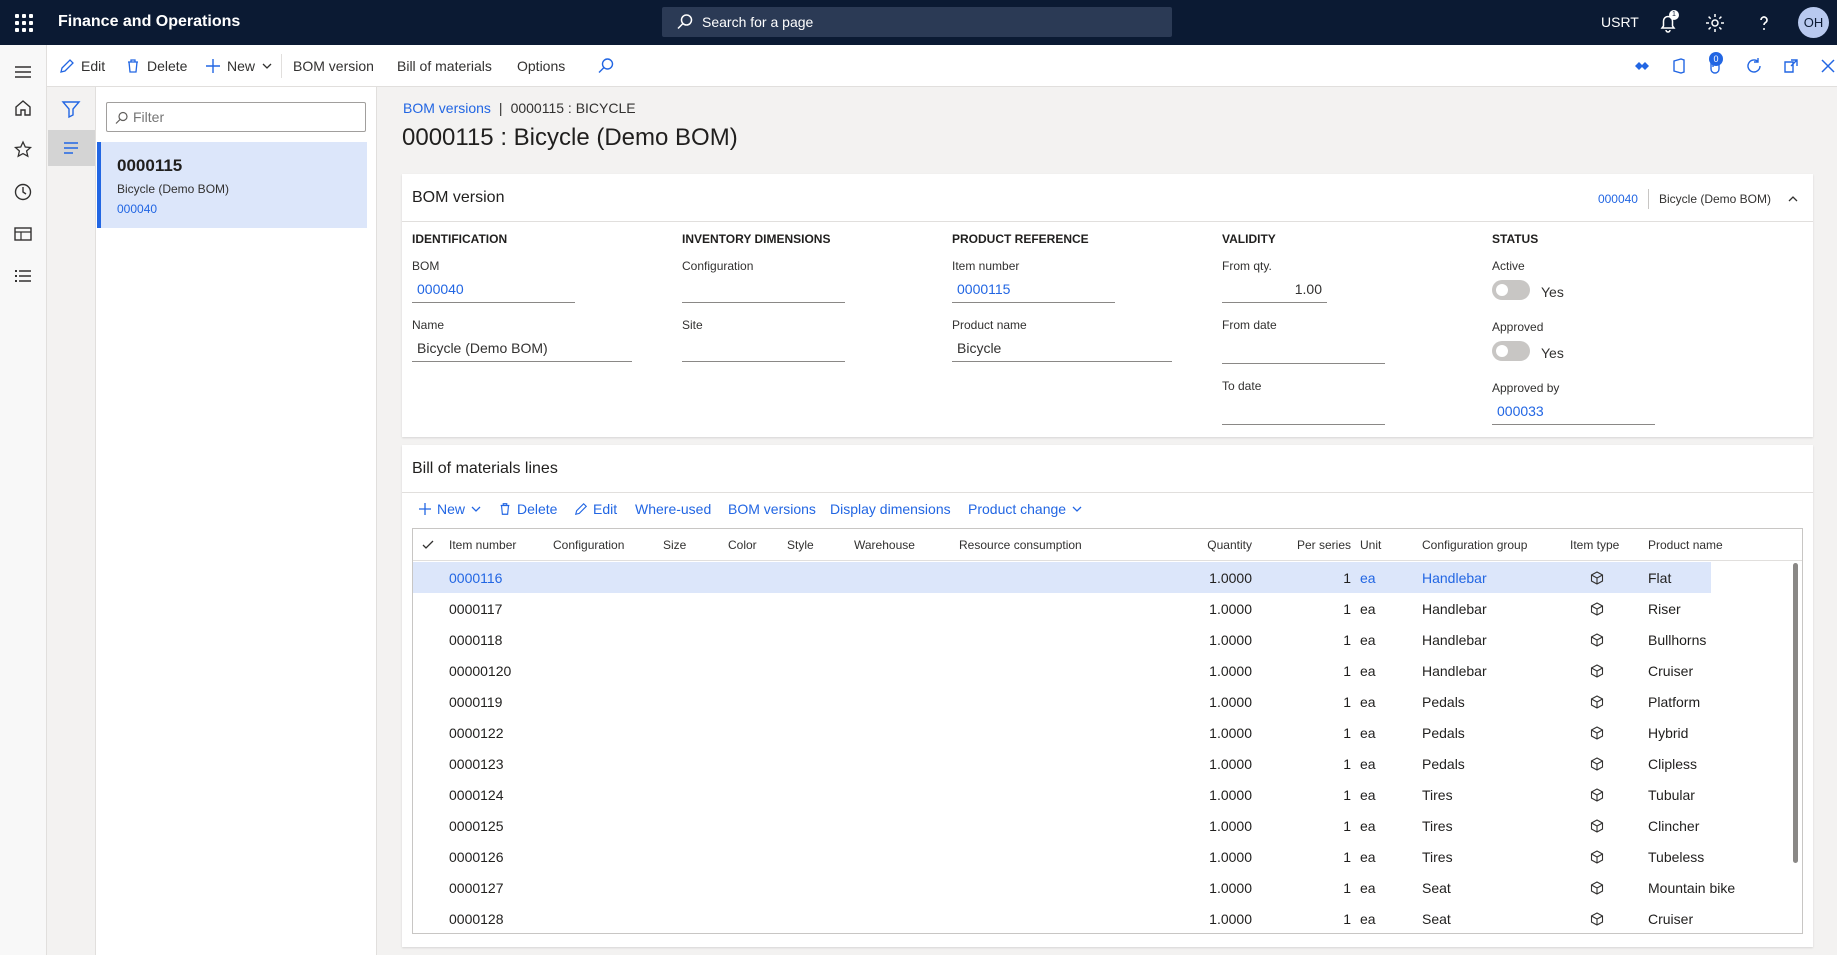  What do you see at coordinates (1303, 412) in the screenshot?
I see `to-date-field` at bounding box center [1303, 412].